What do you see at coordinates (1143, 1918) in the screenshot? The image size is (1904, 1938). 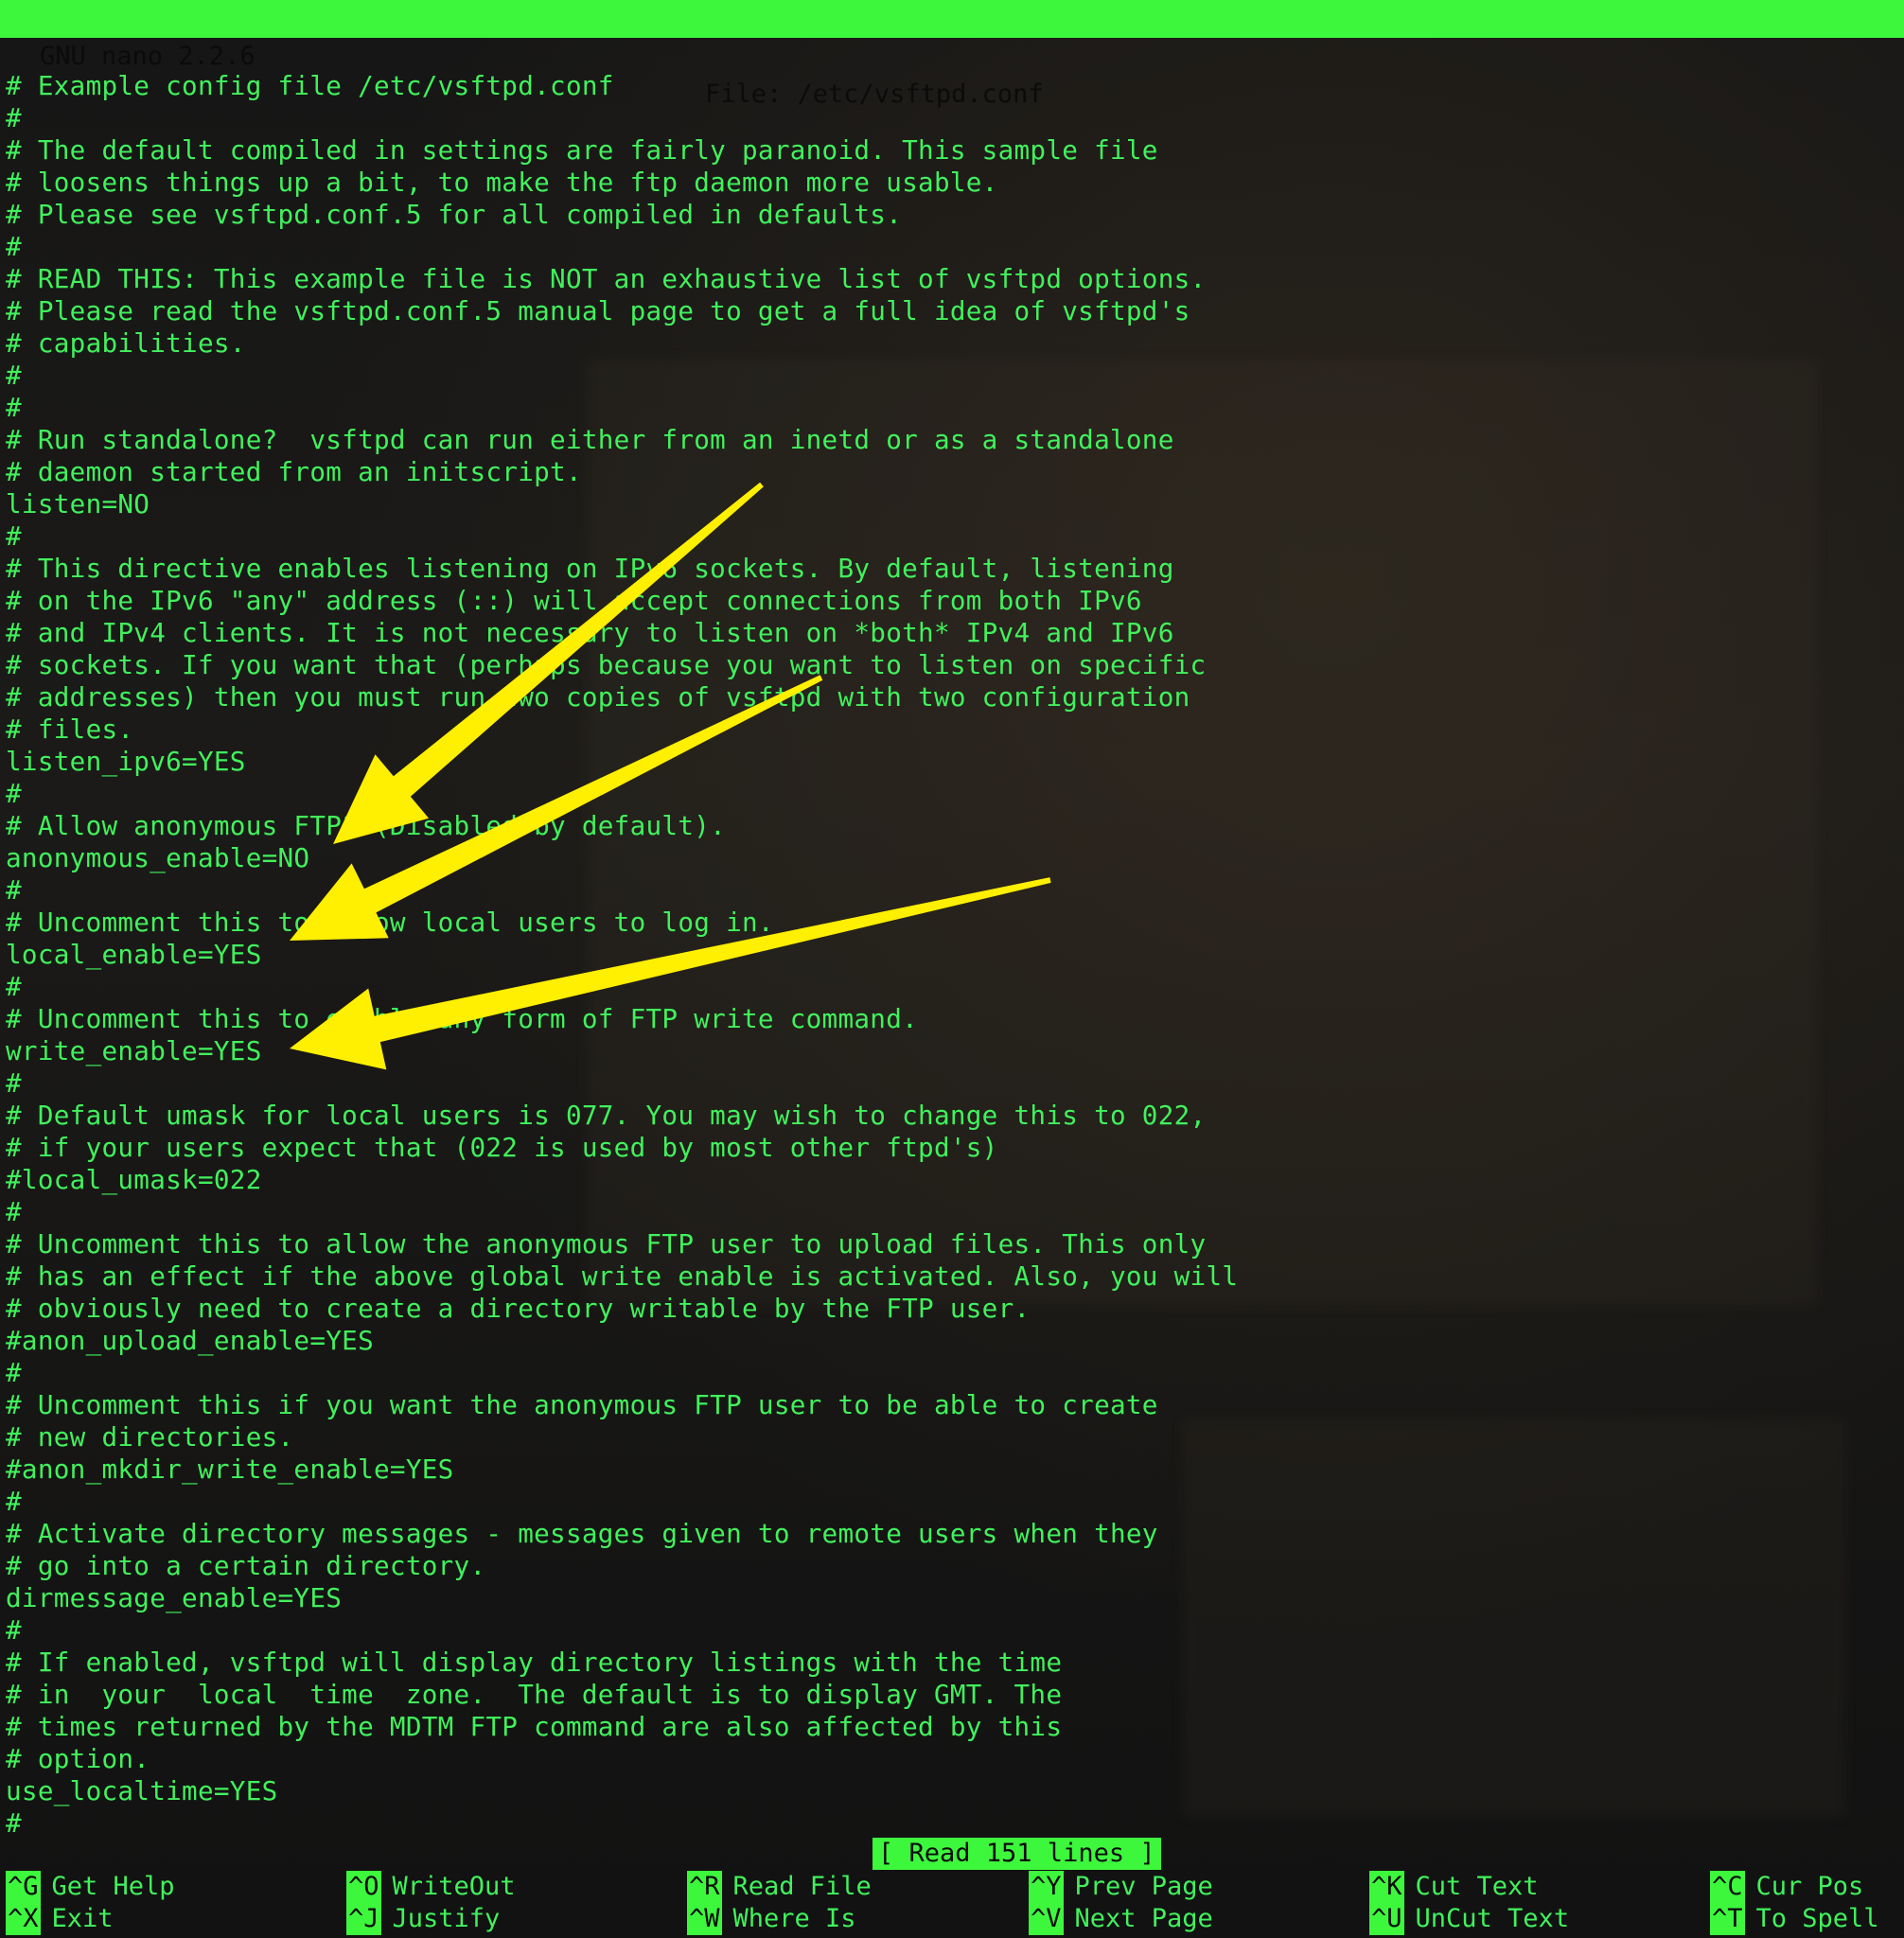 I see `shortcut-label: Next Page` at bounding box center [1143, 1918].